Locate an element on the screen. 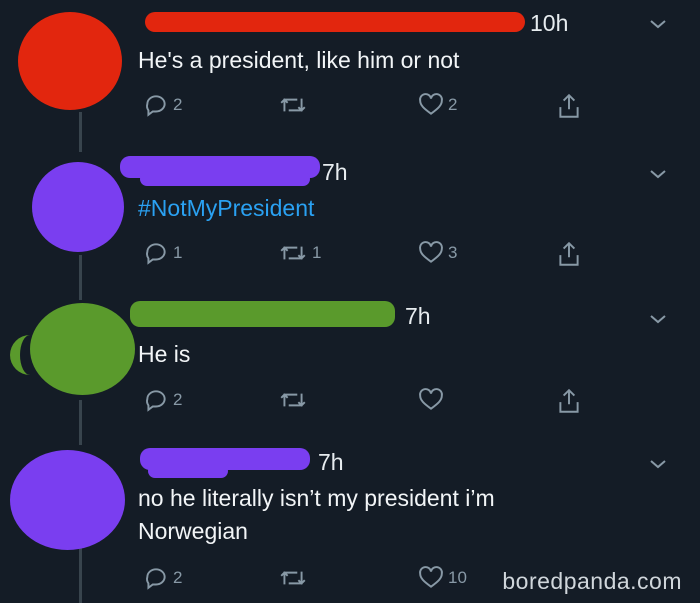  like-count: 2 is located at coordinates (453, 104).